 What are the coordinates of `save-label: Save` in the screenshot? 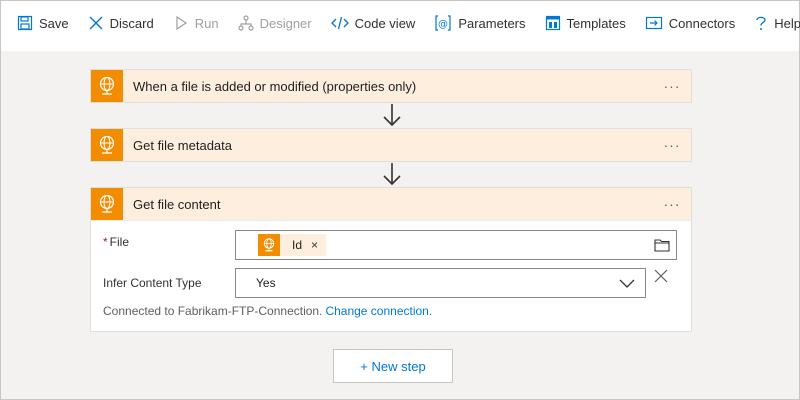 It's located at (54, 23).